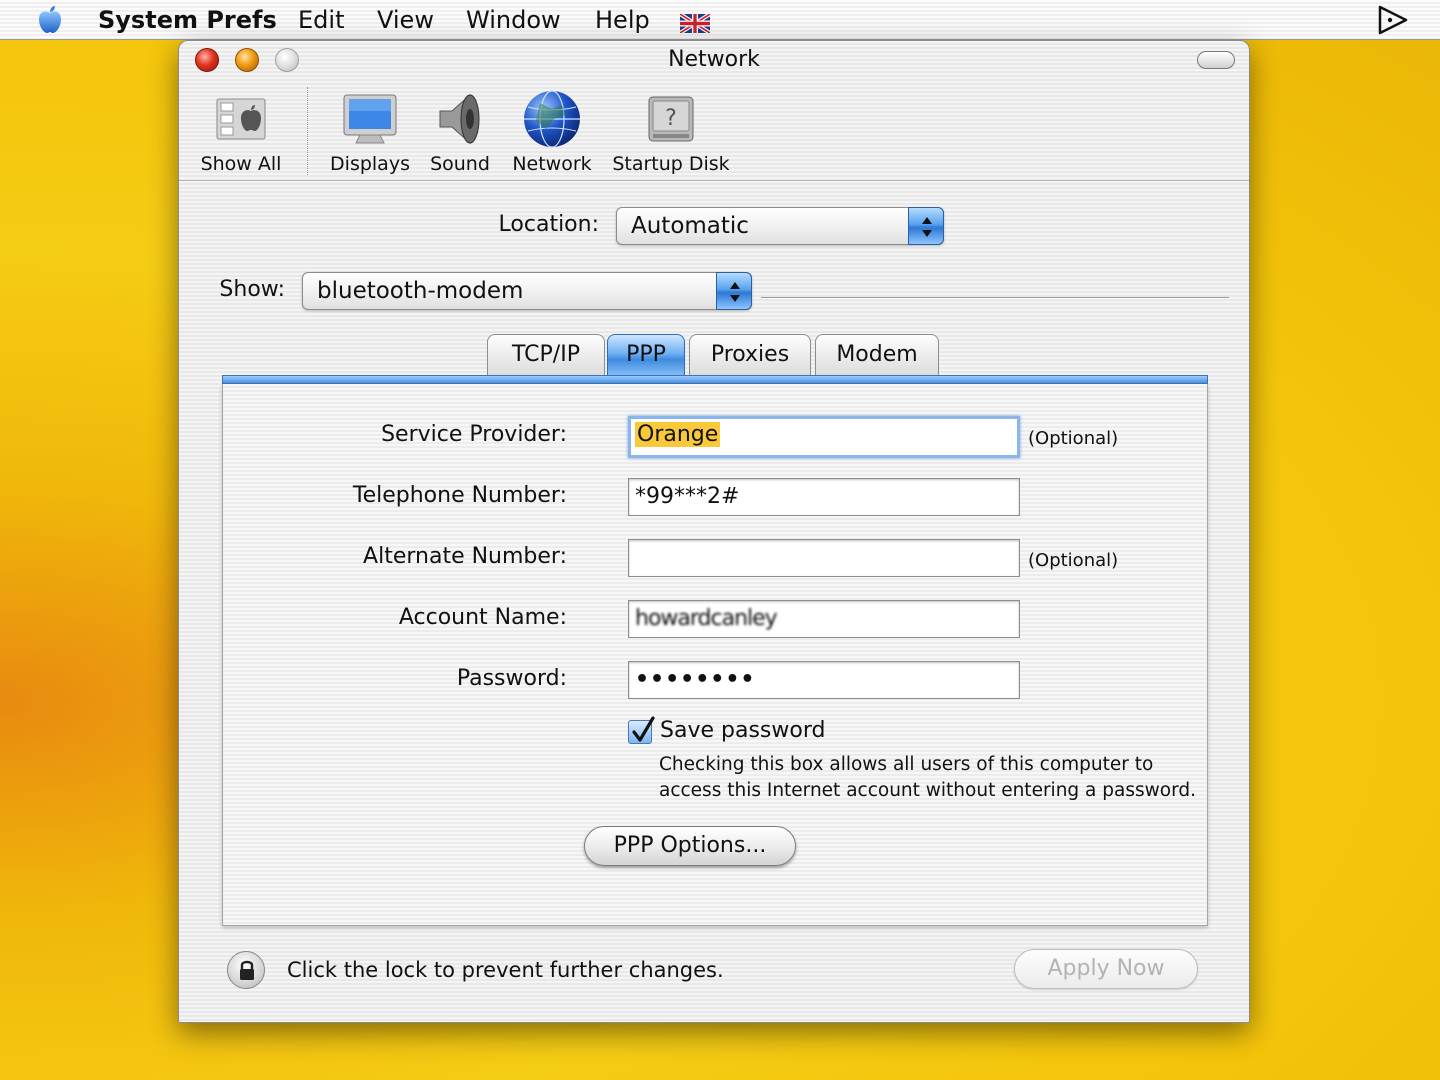 Image resolution: width=1440 pixels, height=1080 pixels. I want to click on location-value: Automatic, so click(690, 226).